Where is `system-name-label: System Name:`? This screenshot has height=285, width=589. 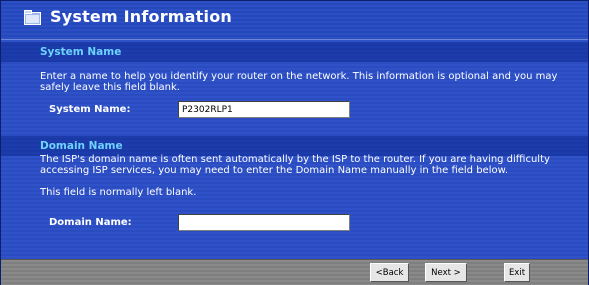
system-name-label: System Name: is located at coordinates (90, 109).